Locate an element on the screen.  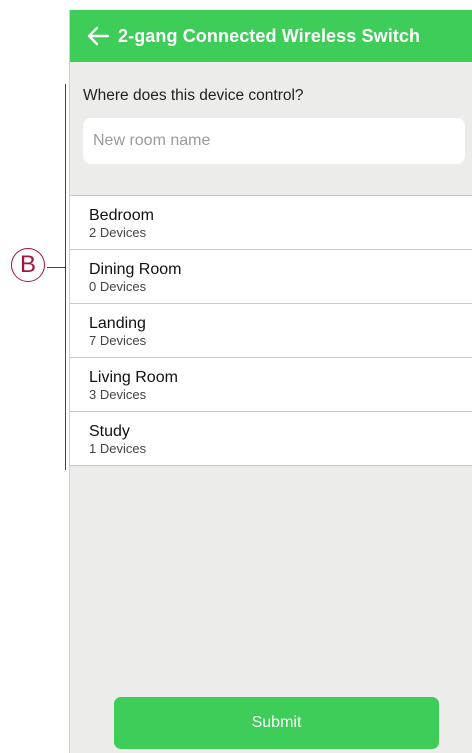
page-title: 2-gang Connected Wireless Switch is located at coordinates (269, 35).